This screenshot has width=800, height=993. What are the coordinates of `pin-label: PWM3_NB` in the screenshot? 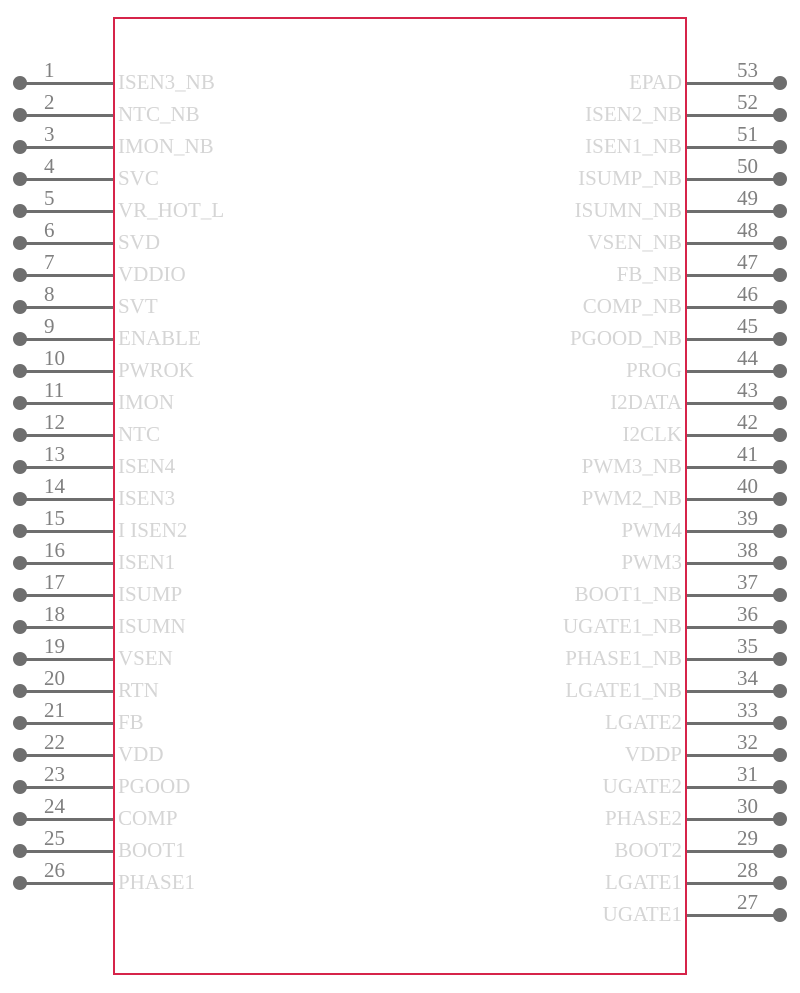 It's located at (631, 466).